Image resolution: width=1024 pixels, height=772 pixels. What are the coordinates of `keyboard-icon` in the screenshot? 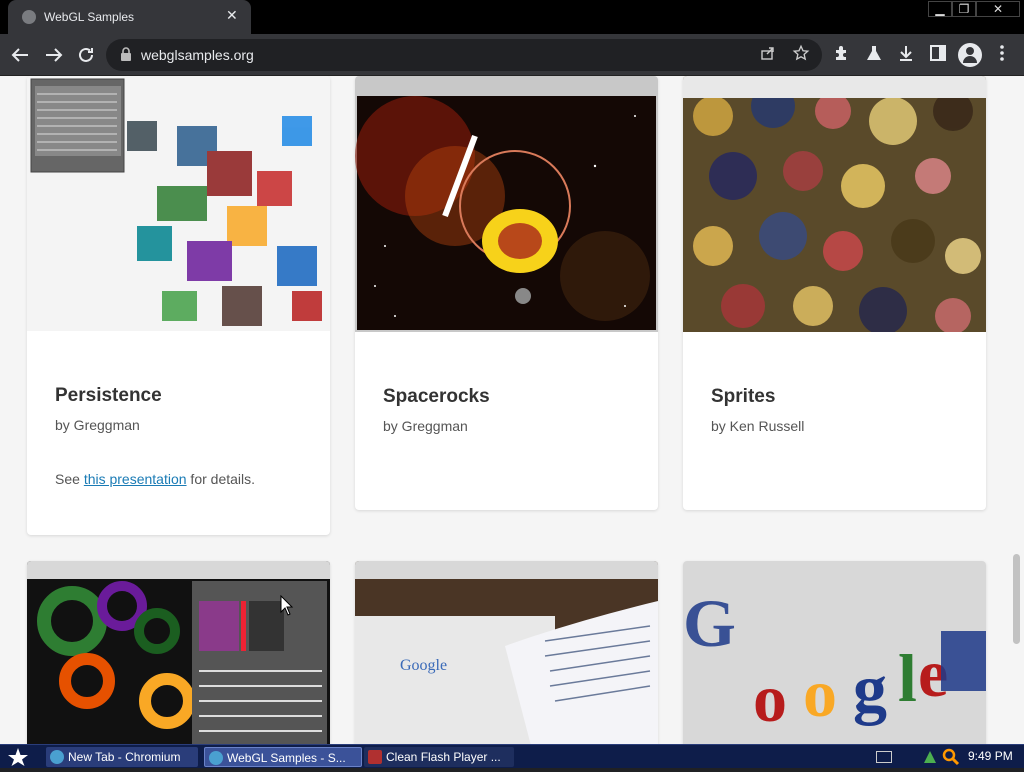 It's located at (884, 757).